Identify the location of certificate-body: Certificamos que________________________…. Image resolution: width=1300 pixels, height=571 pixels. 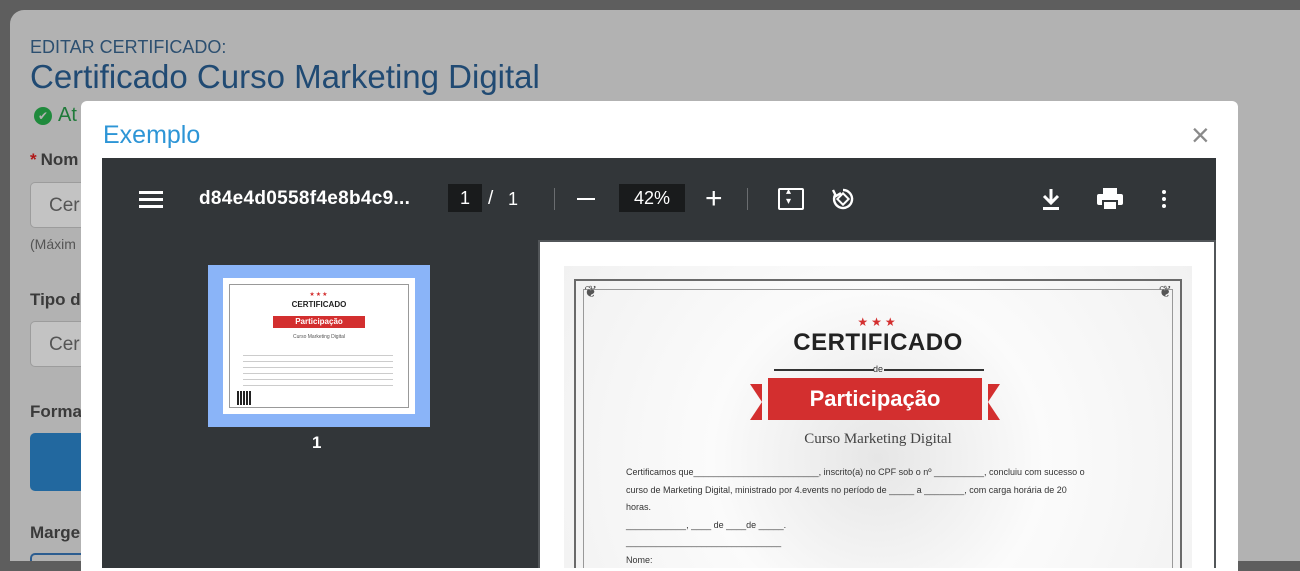
(886, 516).